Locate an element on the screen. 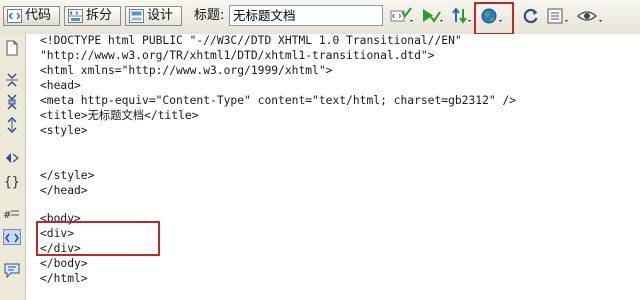 The image size is (640, 300). code-view-label: 代码 is located at coordinates (38, 15).